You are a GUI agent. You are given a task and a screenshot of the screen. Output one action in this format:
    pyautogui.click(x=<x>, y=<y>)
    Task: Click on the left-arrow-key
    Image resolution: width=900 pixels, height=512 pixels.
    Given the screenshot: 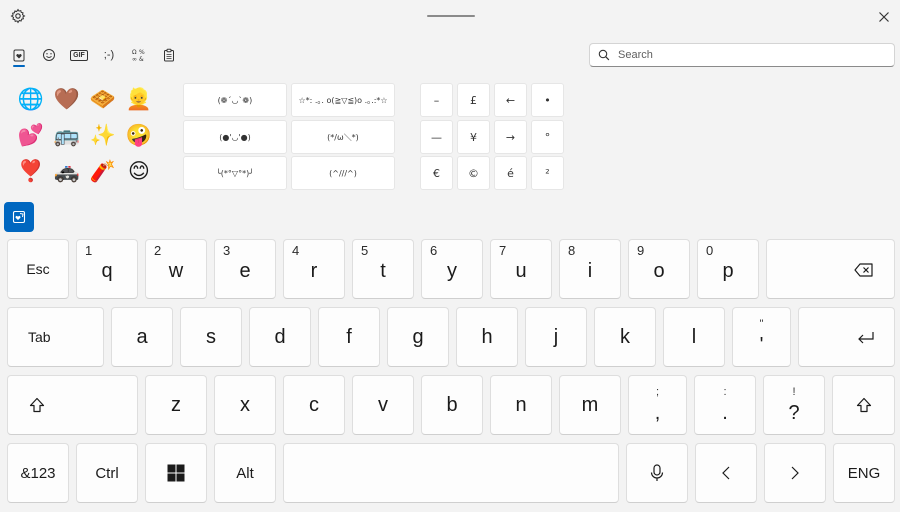 What is the action you would take?
    pyautogui.click(x=726, y=473)
    